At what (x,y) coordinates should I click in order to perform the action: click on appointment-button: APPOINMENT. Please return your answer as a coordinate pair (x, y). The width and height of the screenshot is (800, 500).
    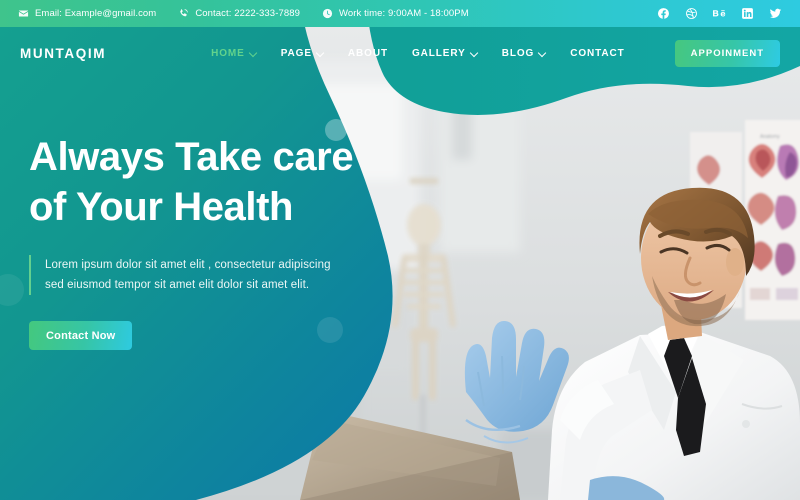
    Looking at the image, I should click on (727, 53).